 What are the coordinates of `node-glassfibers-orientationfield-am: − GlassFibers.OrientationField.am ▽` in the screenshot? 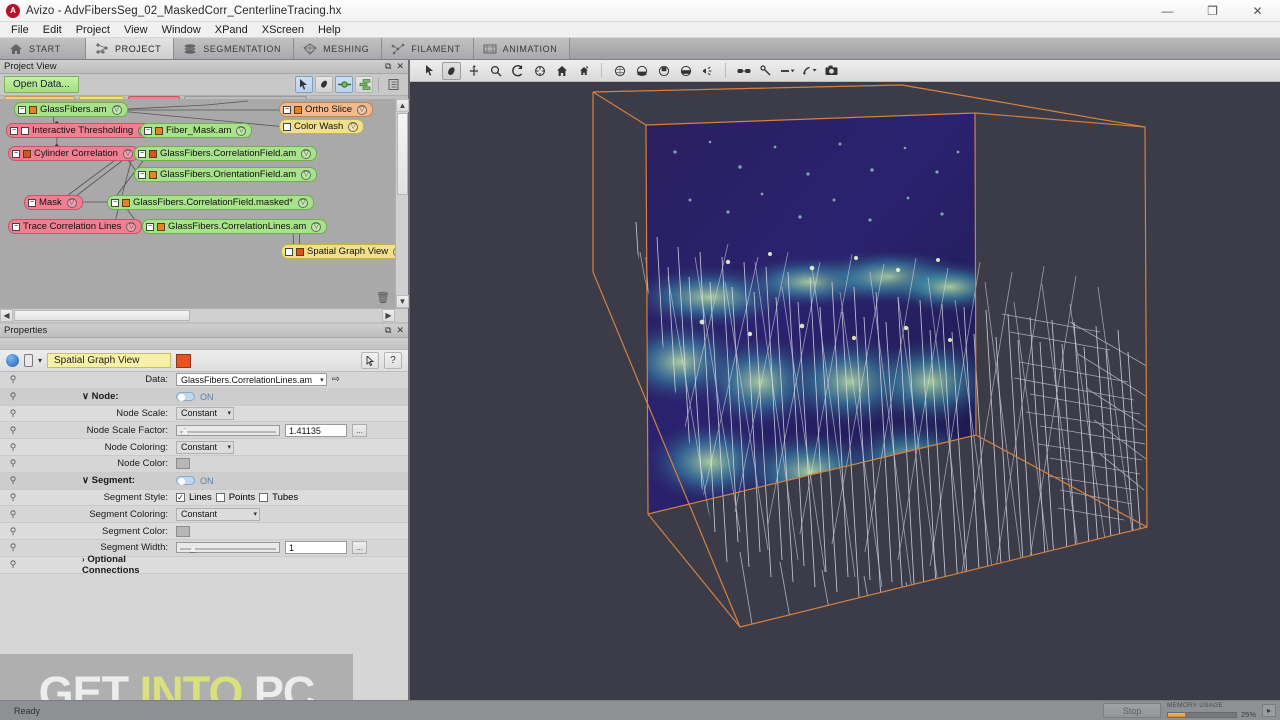 It's located at (226, 174).